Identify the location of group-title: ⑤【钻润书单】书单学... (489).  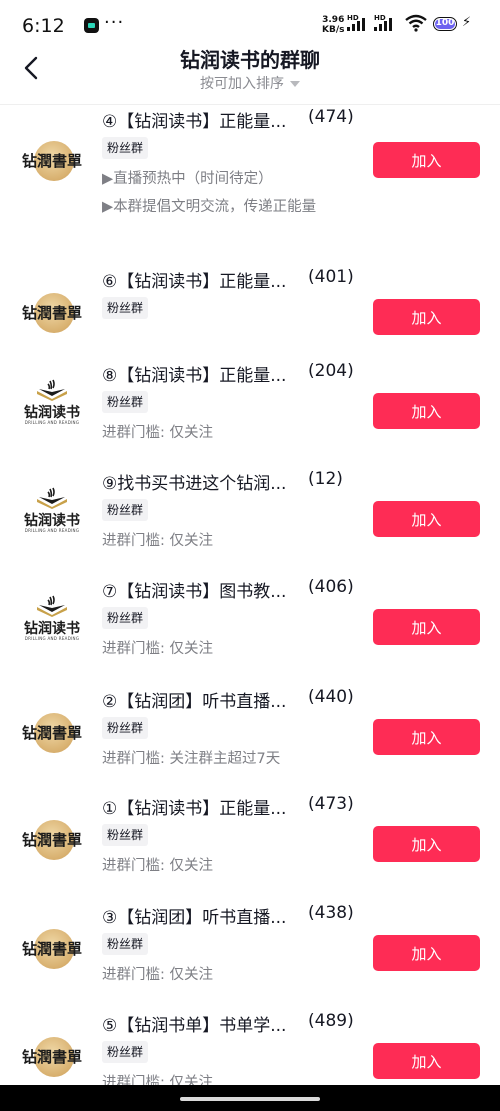
(228, 1023).